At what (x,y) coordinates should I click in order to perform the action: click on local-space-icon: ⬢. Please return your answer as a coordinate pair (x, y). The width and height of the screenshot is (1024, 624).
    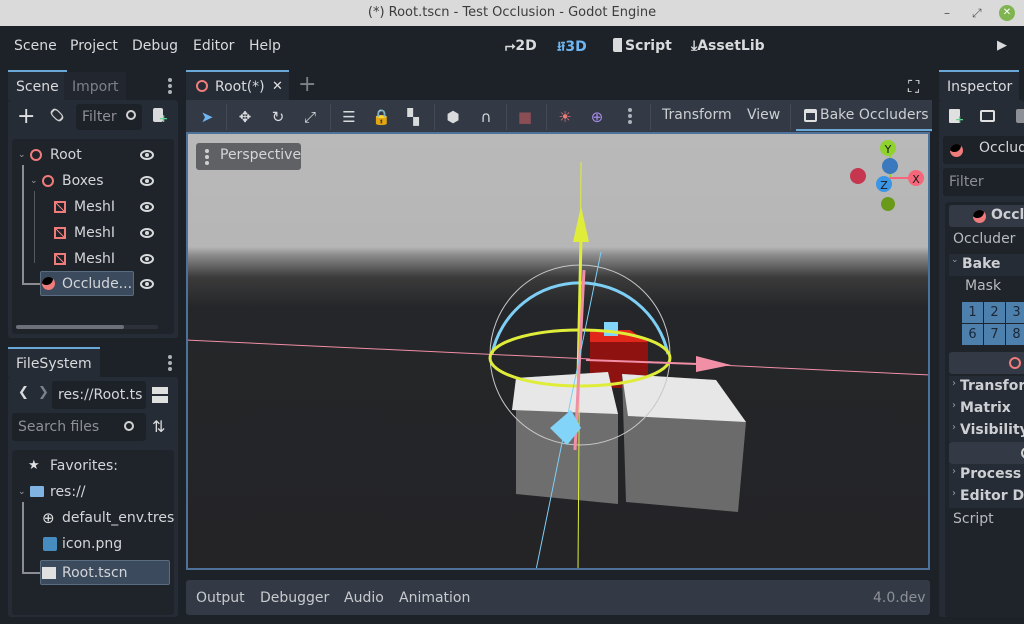
    Looking at the image, I should click on (453, 117).